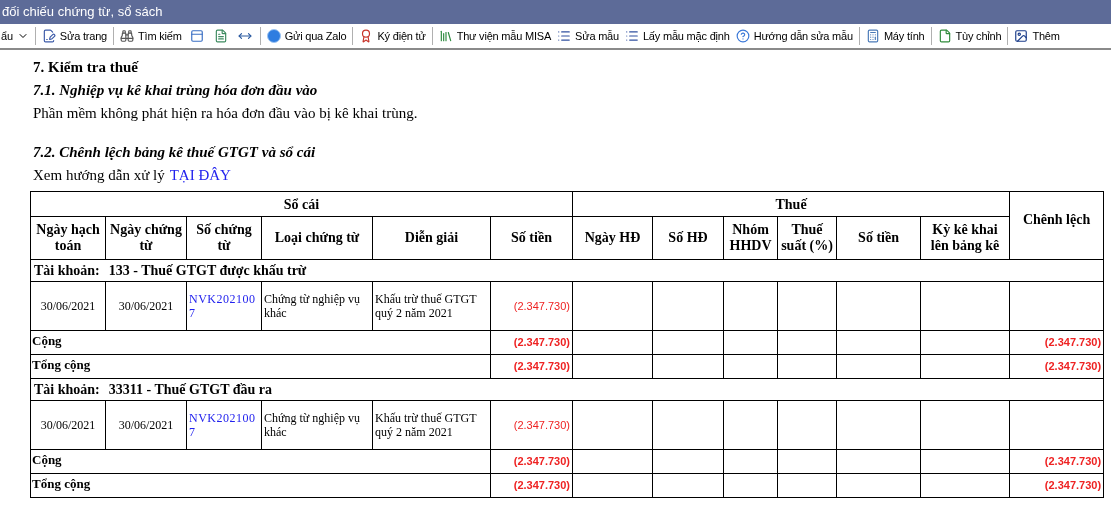 The height and width of the screenshot is (507, 1111). Describe the element at coordinates (301, 204) in the screenshot. I see `column-group-header: Sổ cái` at that location.